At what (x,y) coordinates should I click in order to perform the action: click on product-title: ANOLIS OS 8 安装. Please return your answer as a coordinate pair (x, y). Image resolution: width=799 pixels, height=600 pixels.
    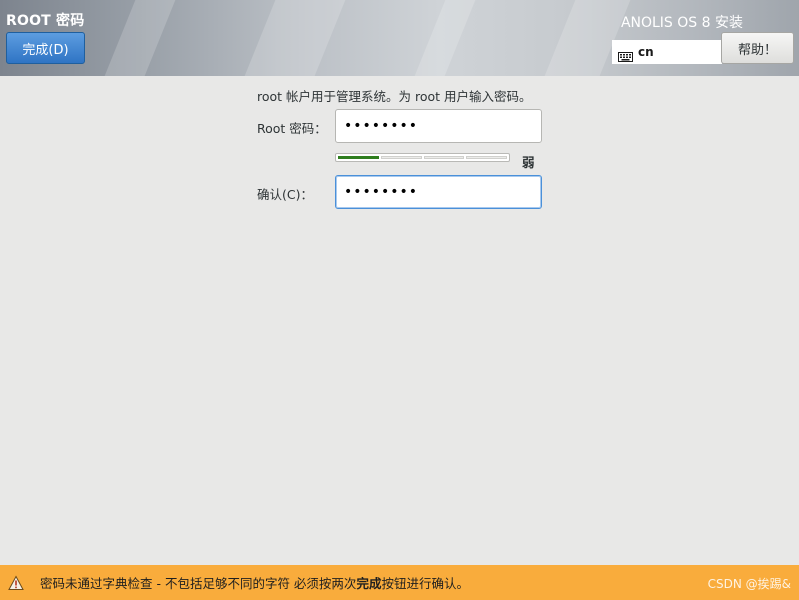
    Looking at the image, I should click on (681, 23).